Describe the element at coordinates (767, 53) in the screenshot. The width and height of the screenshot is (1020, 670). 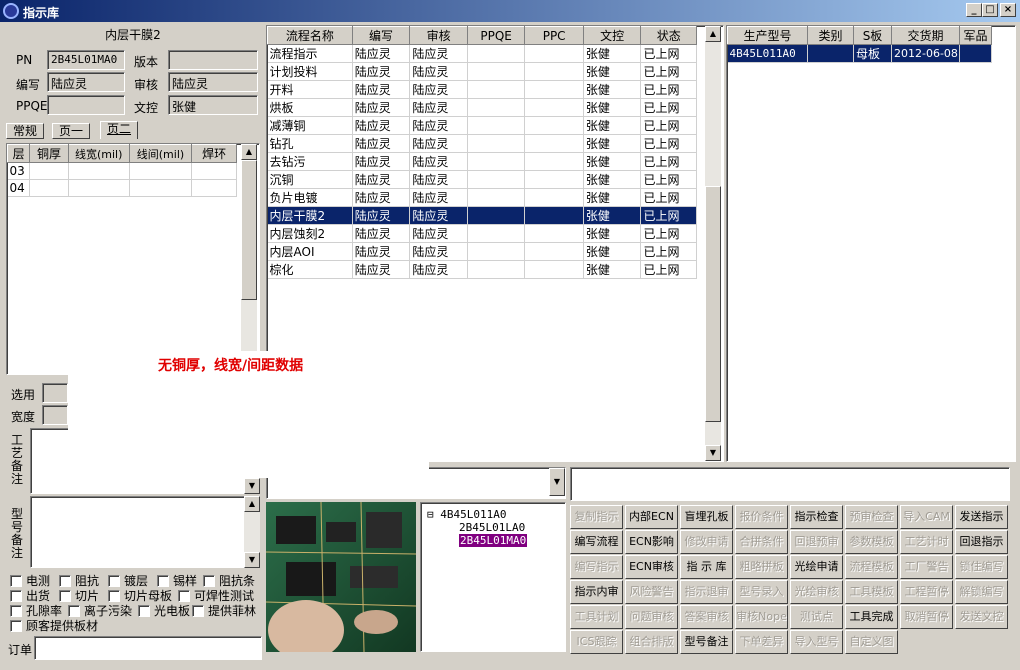
I see `model-cell: 4B45L011A0` at that location.